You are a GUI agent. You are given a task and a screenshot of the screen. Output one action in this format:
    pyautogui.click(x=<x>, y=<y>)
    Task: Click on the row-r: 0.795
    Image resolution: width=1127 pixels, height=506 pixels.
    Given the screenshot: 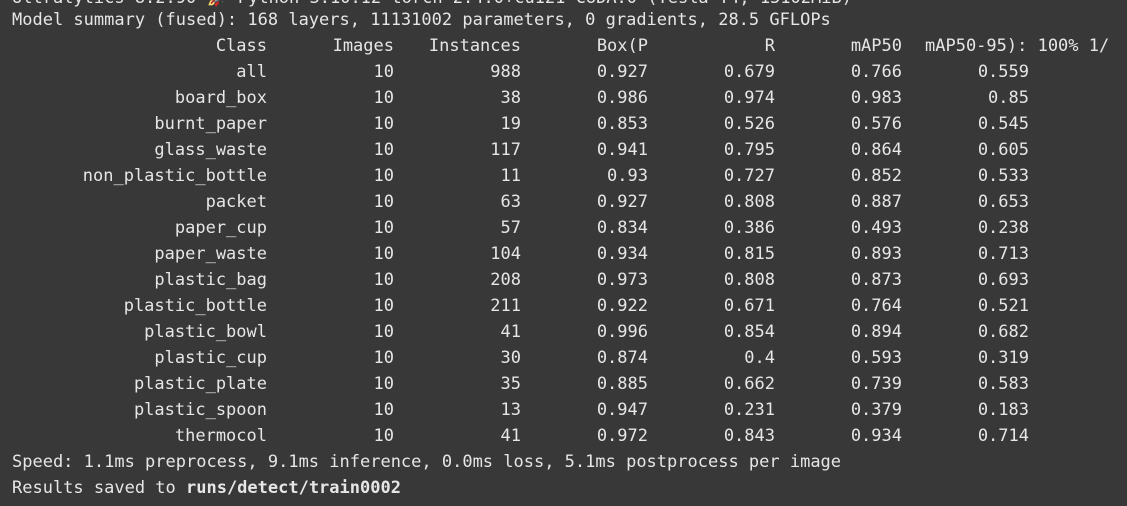 What is the action you would take?
    pyautogui.click(x=749, y=150)
    